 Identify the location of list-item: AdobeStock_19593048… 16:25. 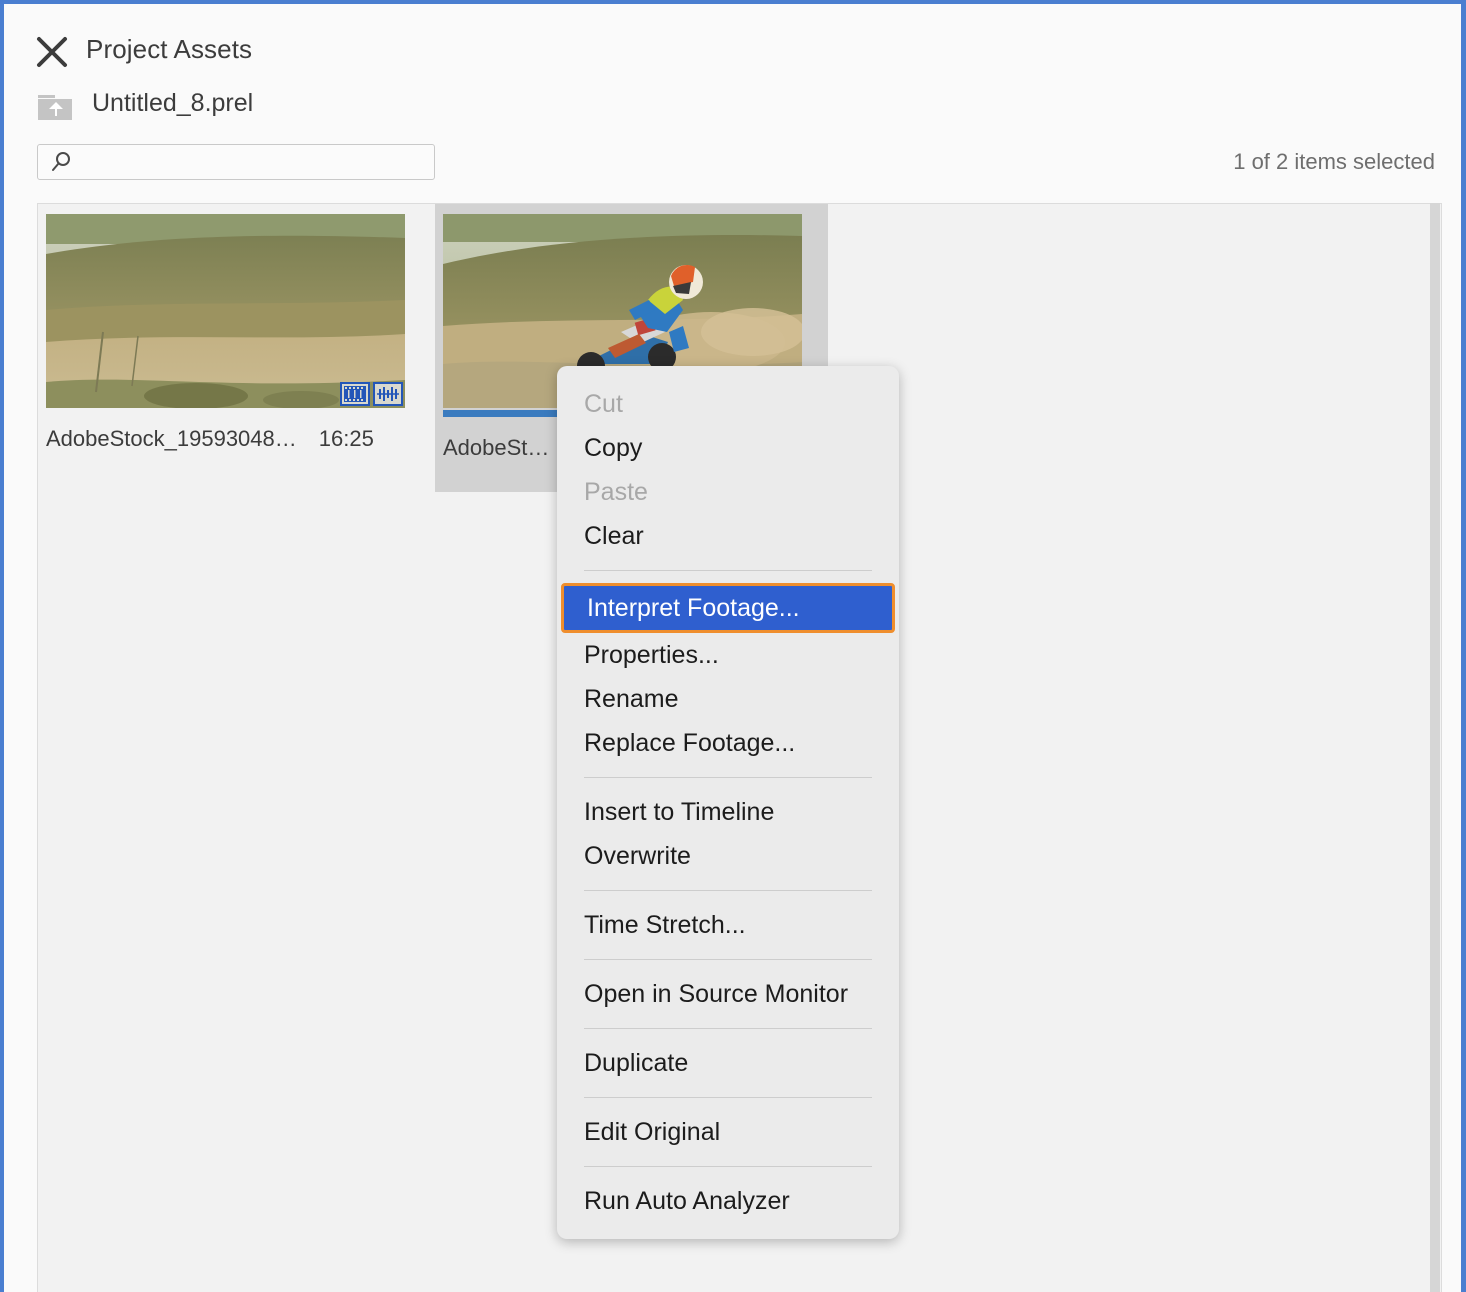
(234, 348).